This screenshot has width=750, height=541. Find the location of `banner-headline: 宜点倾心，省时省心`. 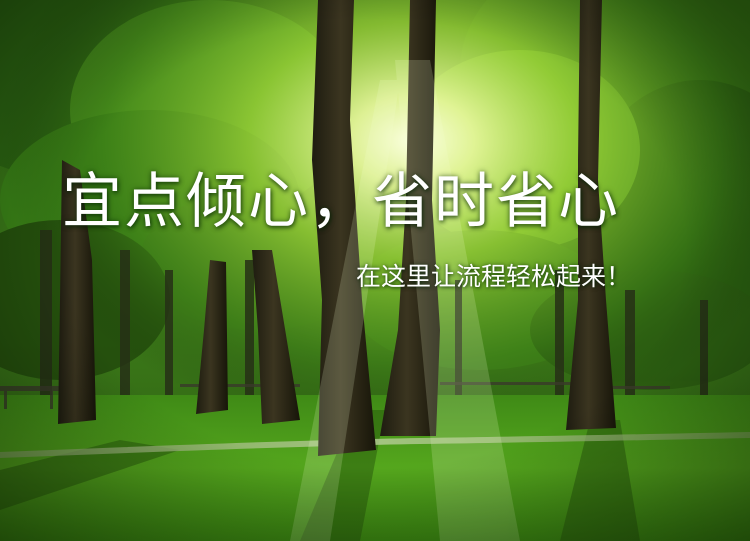

banner-headline: 宜点倾心，省时省心 is located at coordinates (341, 202).